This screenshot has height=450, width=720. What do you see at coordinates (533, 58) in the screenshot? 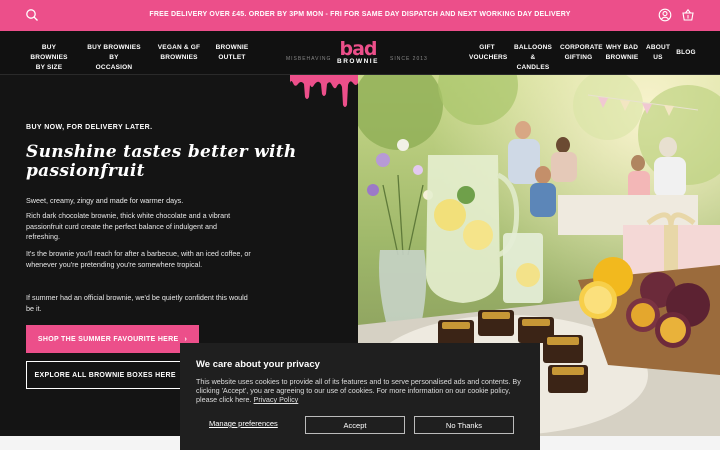
I see `nav-balloons-candles: BALLOONS & CANDLES` at bounding box center [533, 58].